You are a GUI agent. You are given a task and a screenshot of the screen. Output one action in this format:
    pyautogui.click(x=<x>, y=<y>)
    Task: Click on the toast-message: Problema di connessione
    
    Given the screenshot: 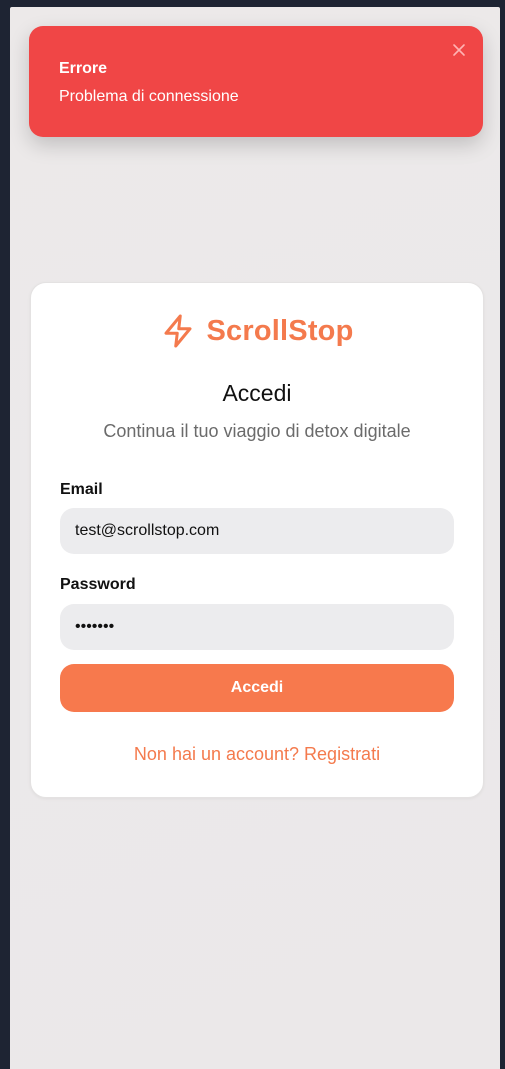 What is the action you would take?
    pyautogui.click(x=149, y=96)
    